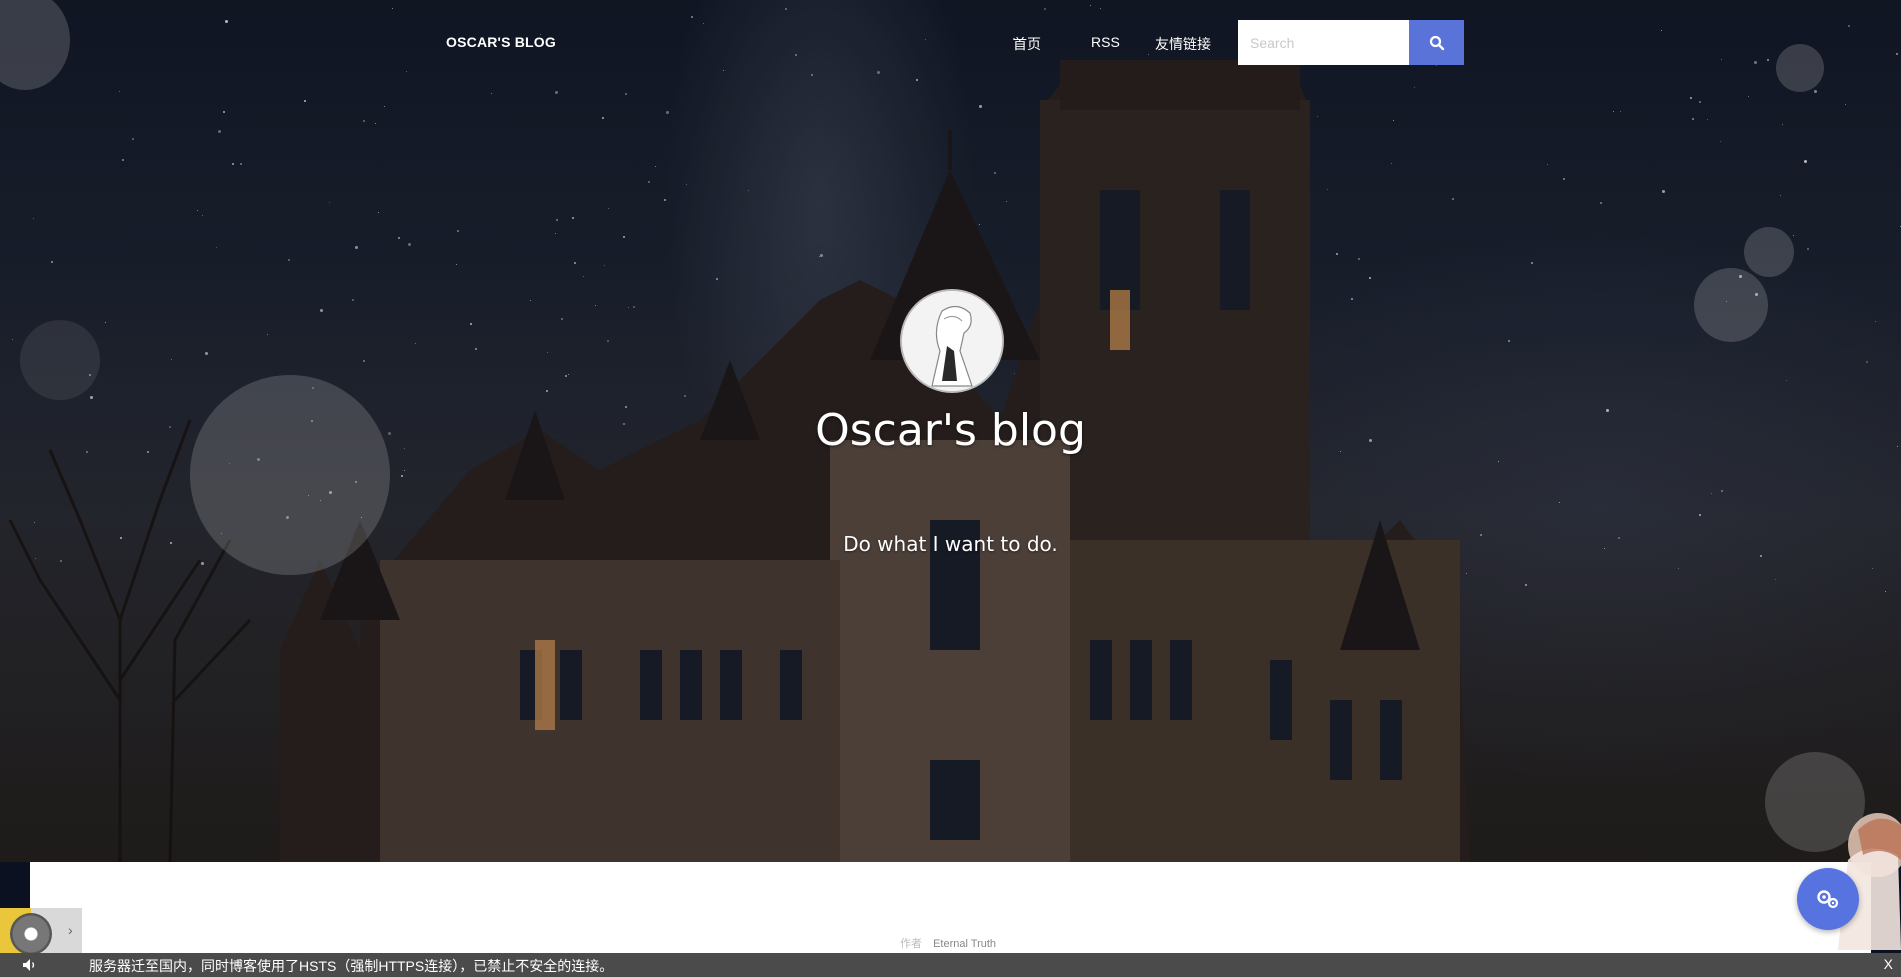 The height and width of the screenshot is (977, 1901). I want to click on brand-link: OSCAR'S BLOG, so click(501, 42).